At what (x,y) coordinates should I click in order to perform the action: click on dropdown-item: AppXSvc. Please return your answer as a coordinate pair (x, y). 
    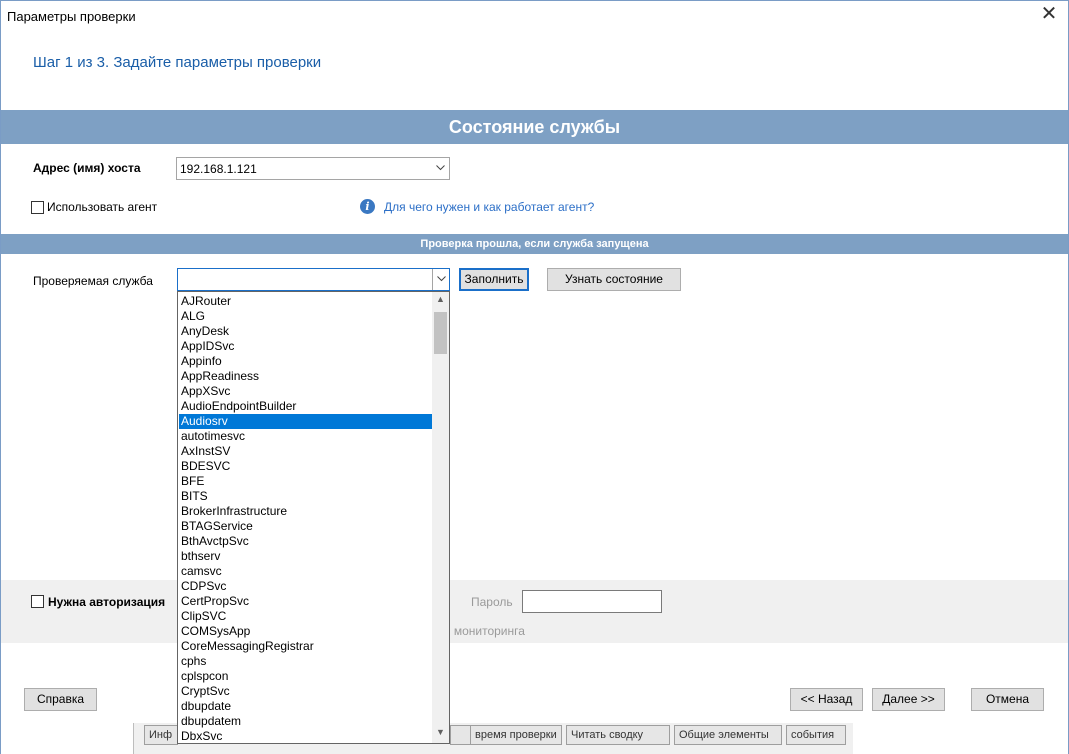
    Looking at the image, I should click on (306, 391).